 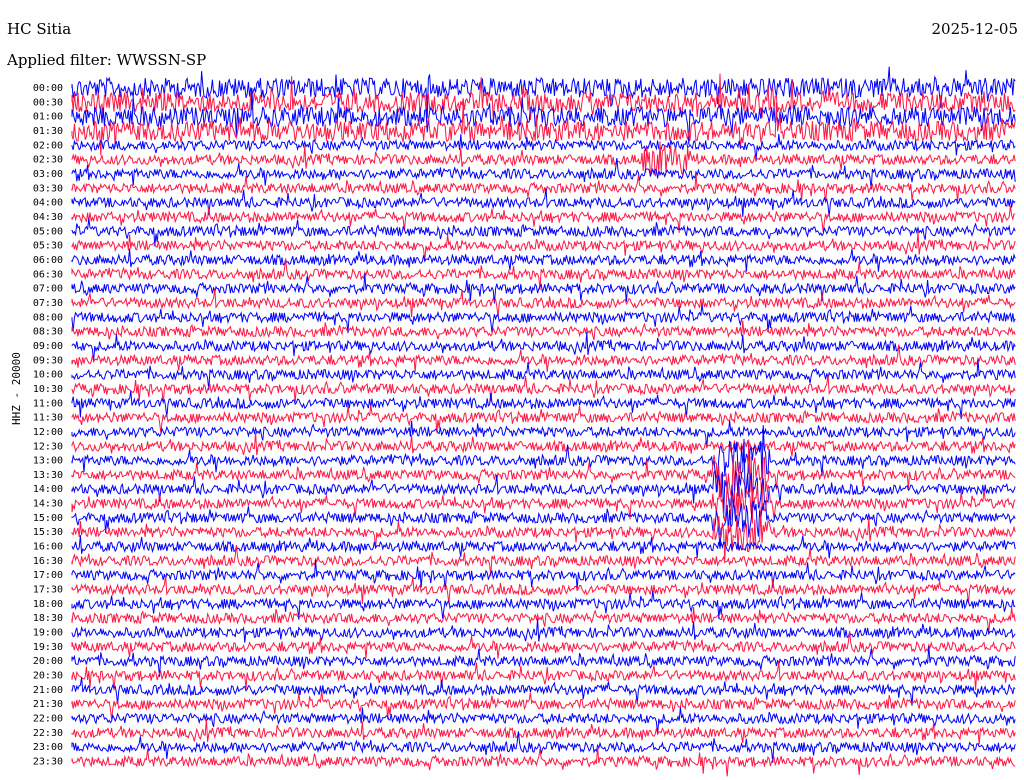 I want to click on row-time-label: 04:30, so click(x=48, y=217).